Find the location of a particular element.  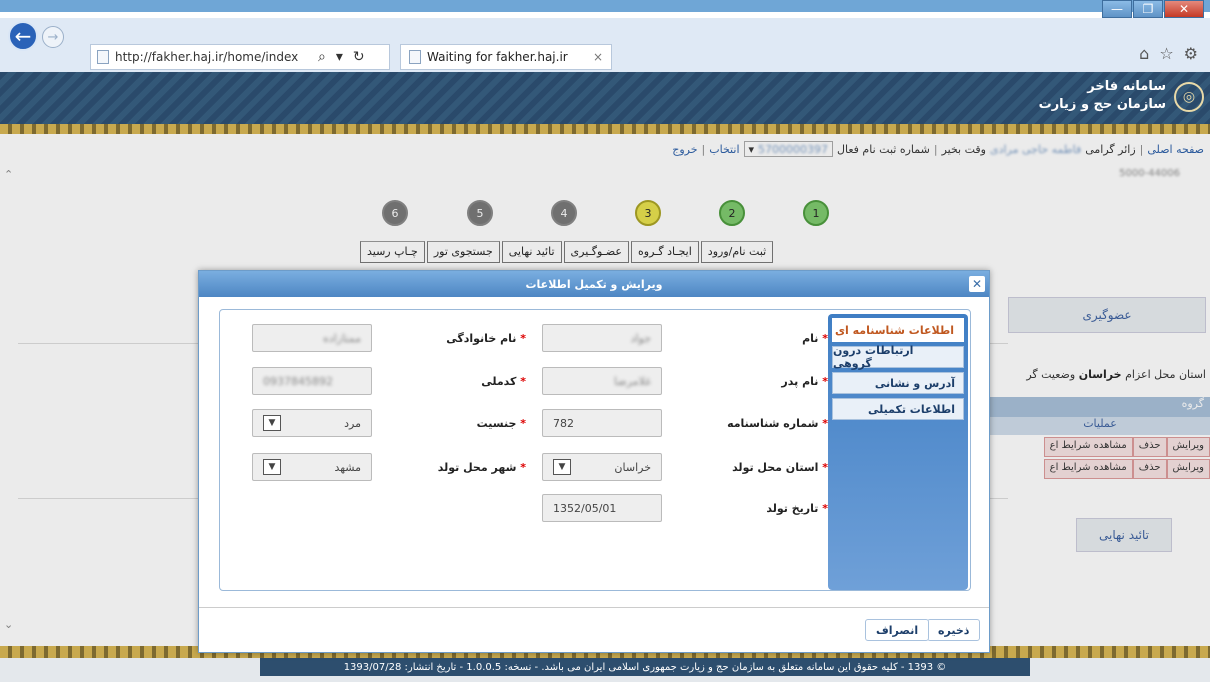

close-window-button: ✕ is located at coordinates (1184, 9).